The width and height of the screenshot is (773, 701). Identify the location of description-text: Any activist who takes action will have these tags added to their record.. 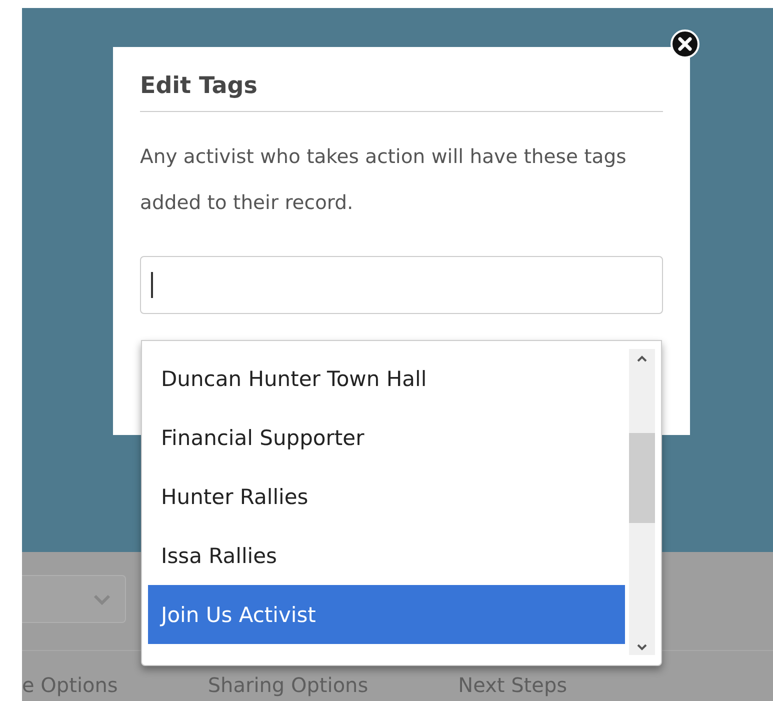
(384, 180).